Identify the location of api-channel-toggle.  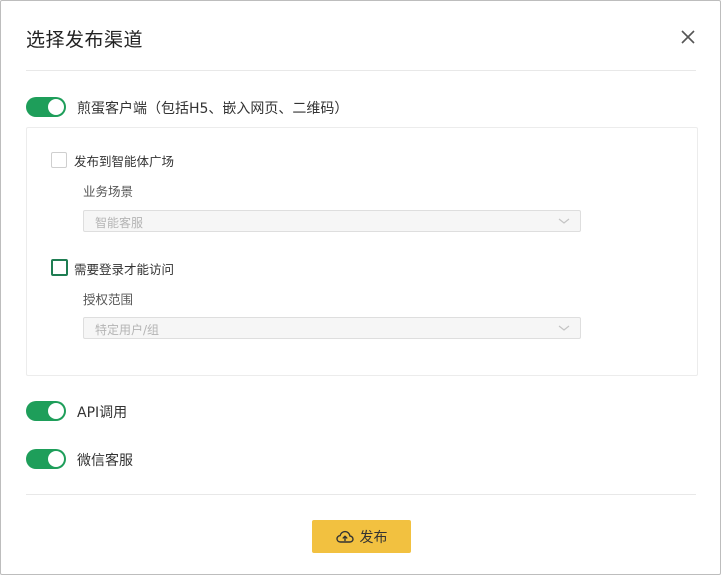
(46, 411).